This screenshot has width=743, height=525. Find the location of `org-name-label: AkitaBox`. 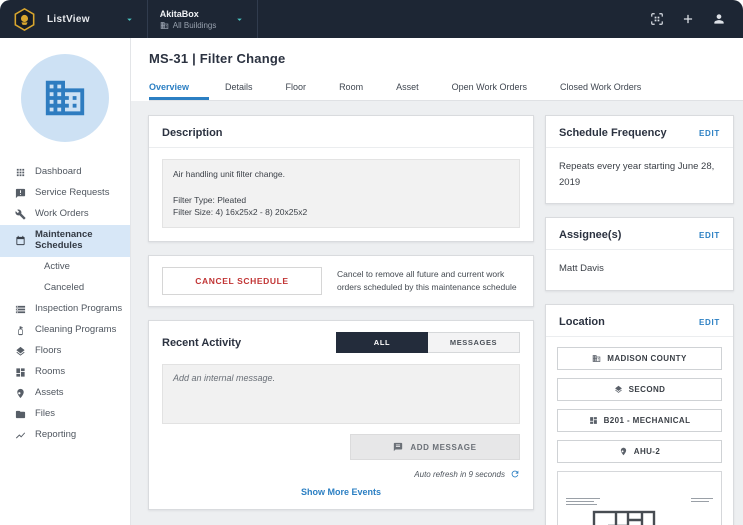

org-name-label: AkitaBox is located at coordinates (179, 13).